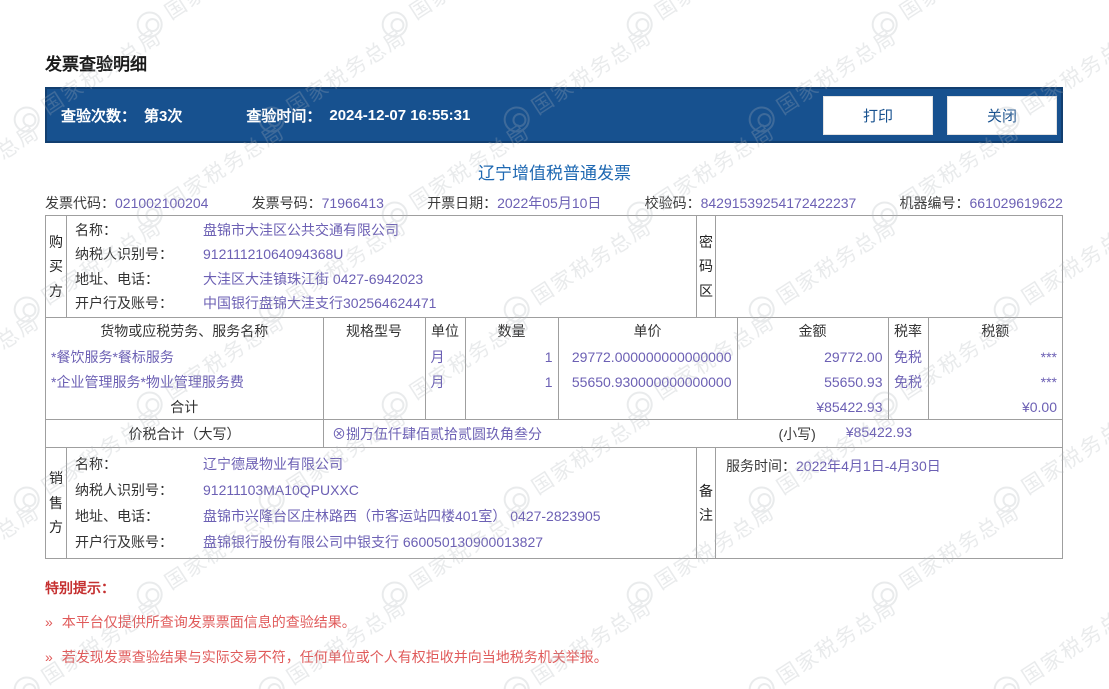  What do you see at coordinates (184, 331) in the screenshot?
I see `col-header-name: 货物或应税劳务、服务名称` at bounding box center [184, 331].